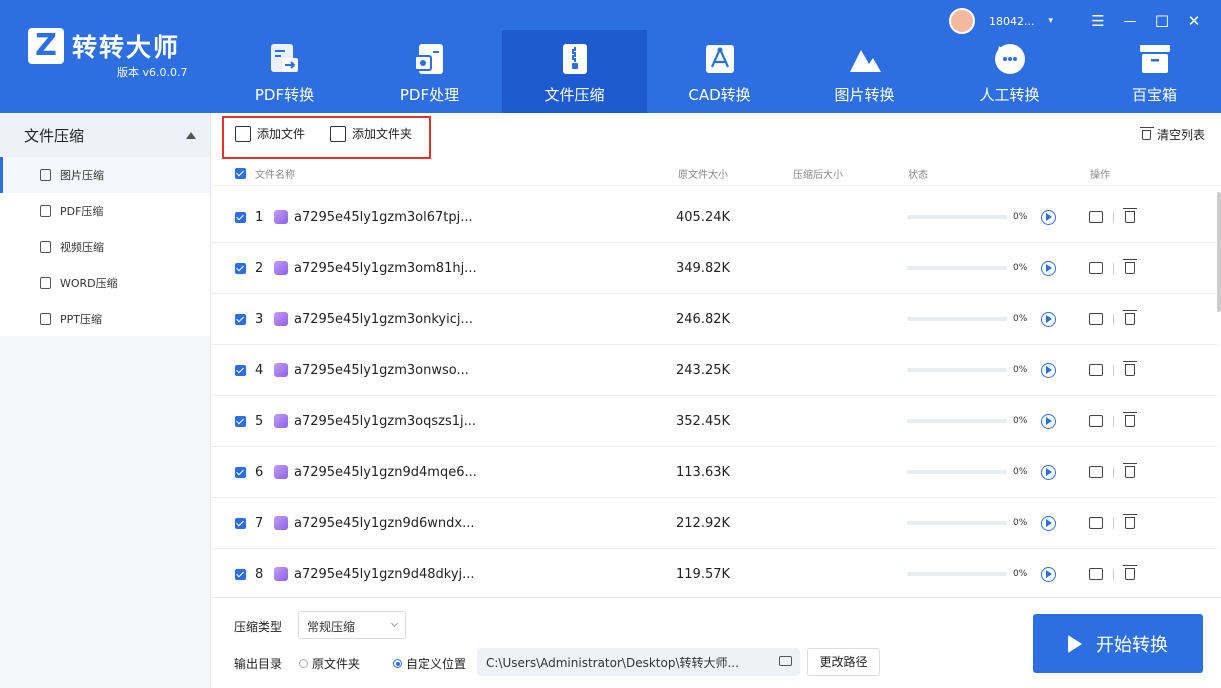 The width and height of the screenshot is (1221, 688). What do you see at coordinates (105, 247) in the screenshot?
I see `sidebar-item-video-compress: 视频压缩` at bounding box center [105, 247].